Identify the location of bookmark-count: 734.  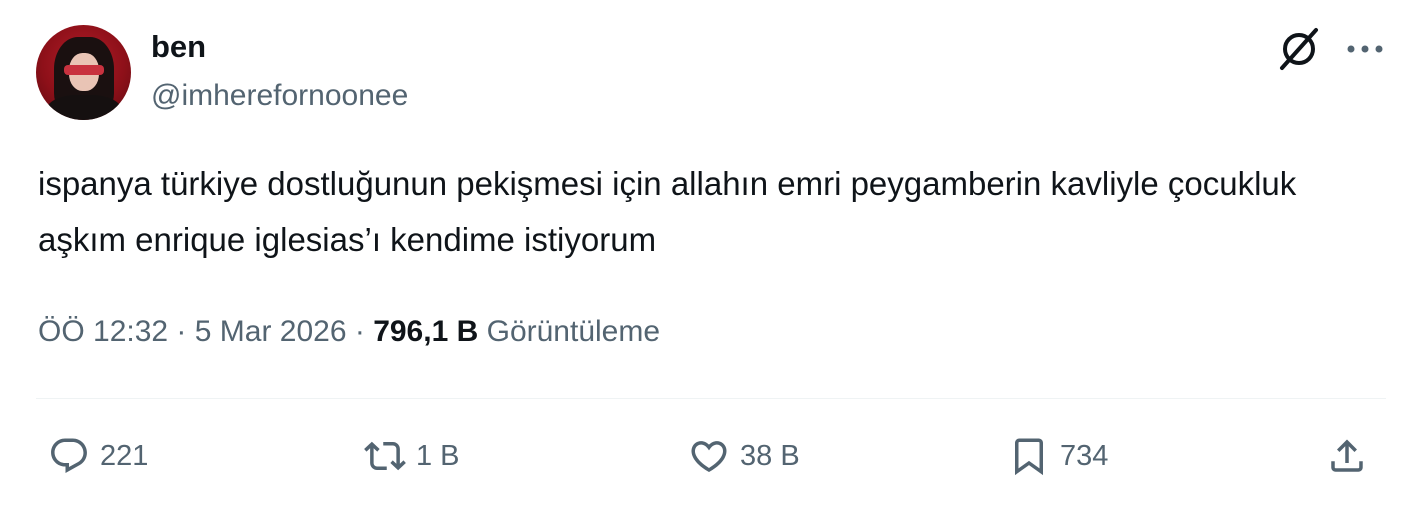
(1084, 456).